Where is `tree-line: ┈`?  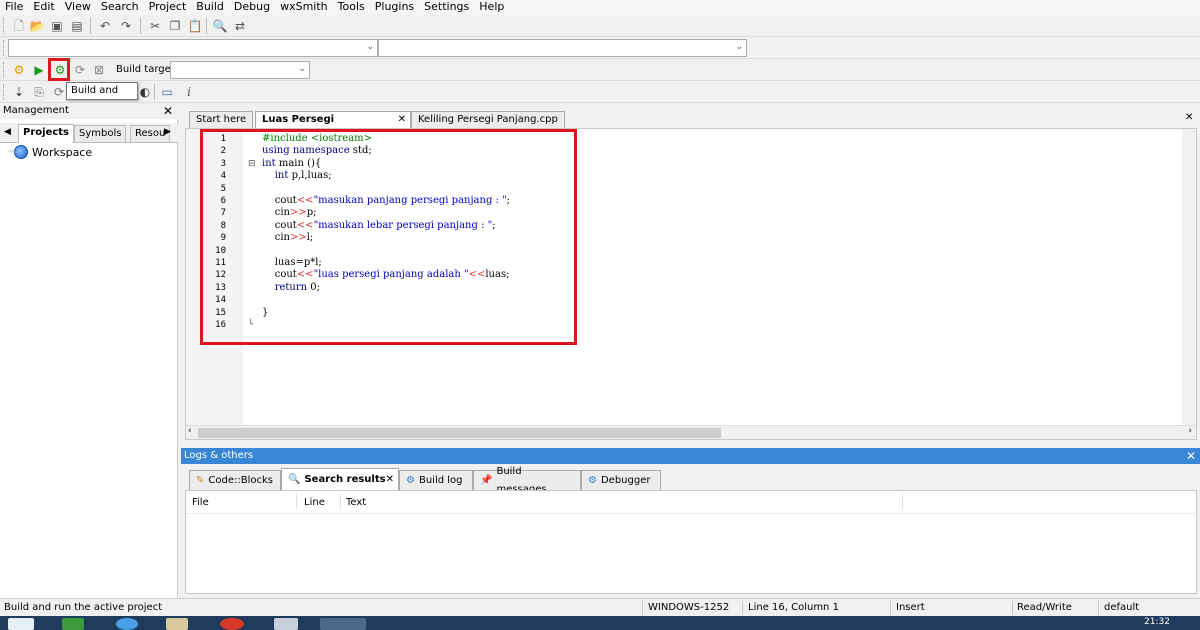
tree-line: ┈ is located at coordinates (11, 151).